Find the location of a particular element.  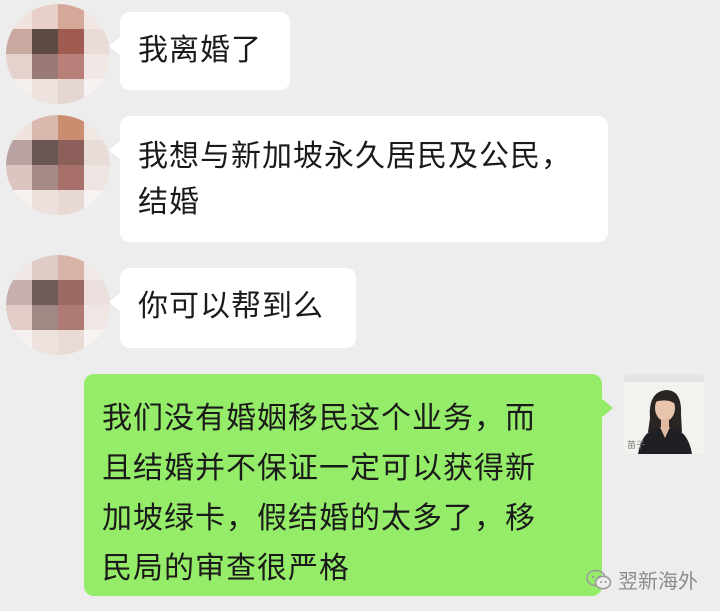

message-text: 且结婚并不保证一定可以获得新 is located at coordinates (319, 468).